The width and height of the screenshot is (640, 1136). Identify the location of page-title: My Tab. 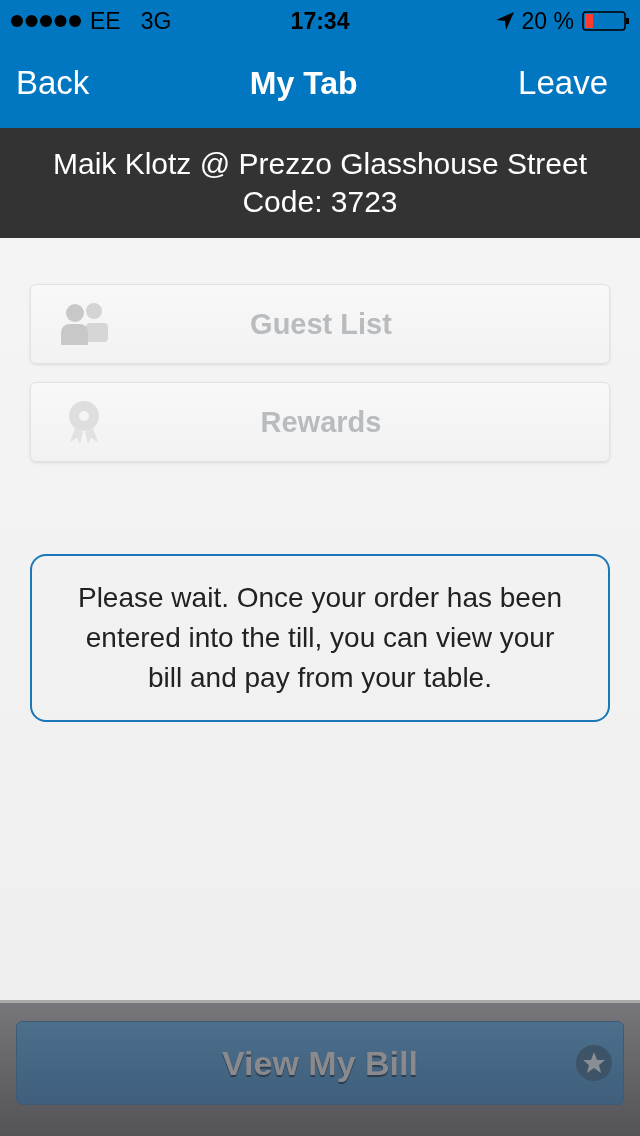
(303, 83).